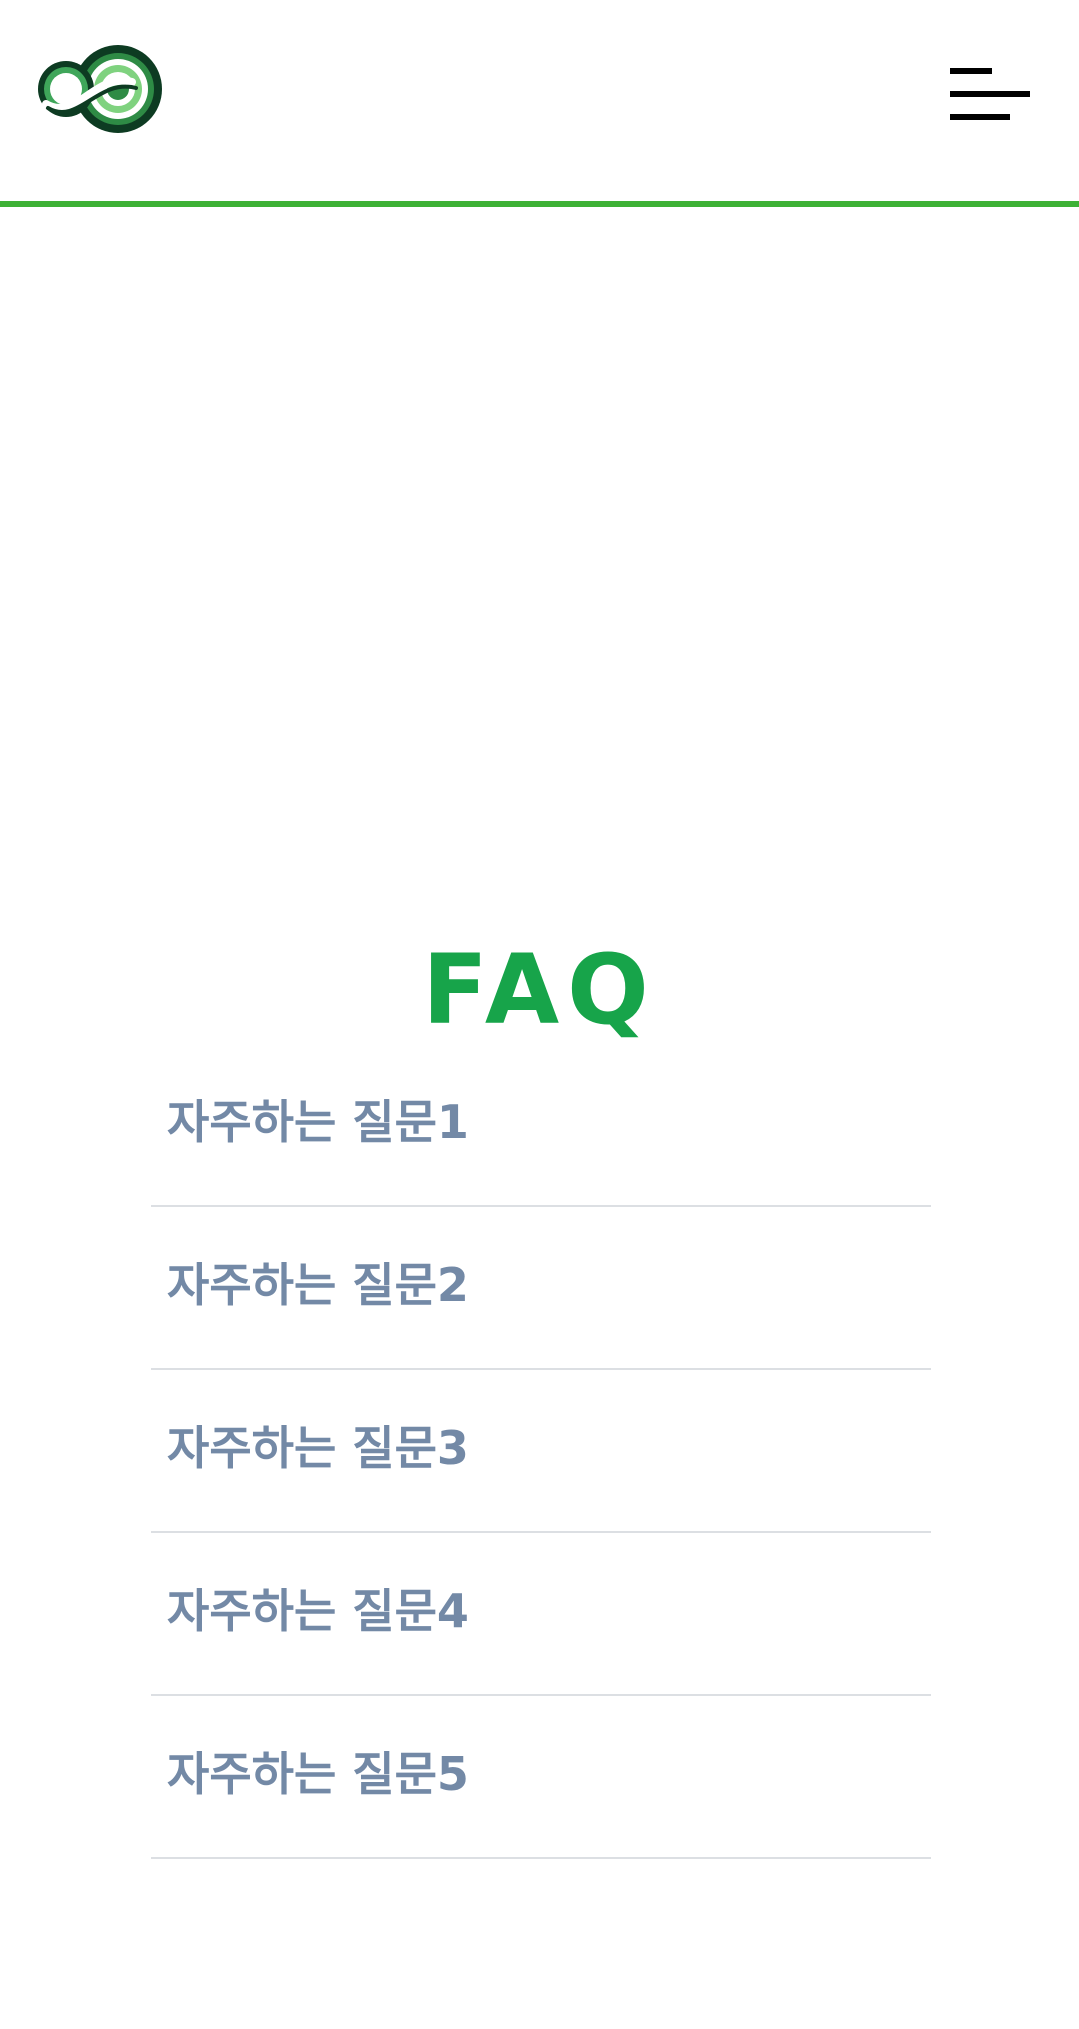 This screenshot has width=1079, height=2029. What do you see at coordinates (318, 1774) in the screenshot?
I see `faq-question: 자주하는 질문5` at bounding box center [318, 1774].